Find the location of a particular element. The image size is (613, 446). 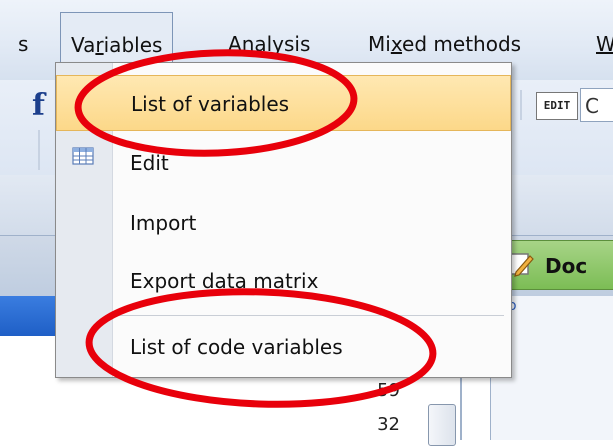

menu-mixed-methods: Mixed methods is located at coordinates (444, 44).